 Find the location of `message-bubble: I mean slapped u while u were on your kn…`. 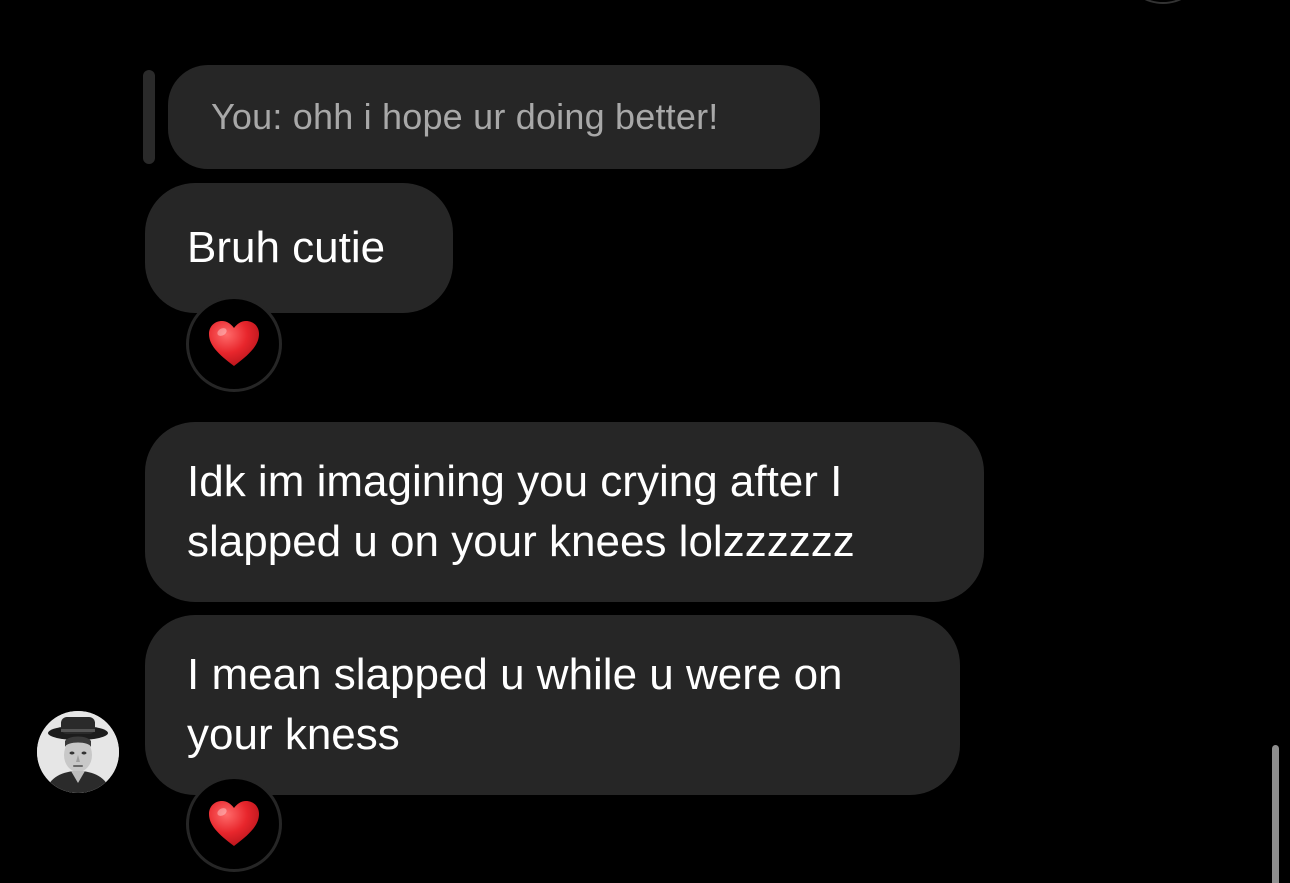

message-bubble: I mean slapped u while u were on your kn… is located at coordinates (552, 705).